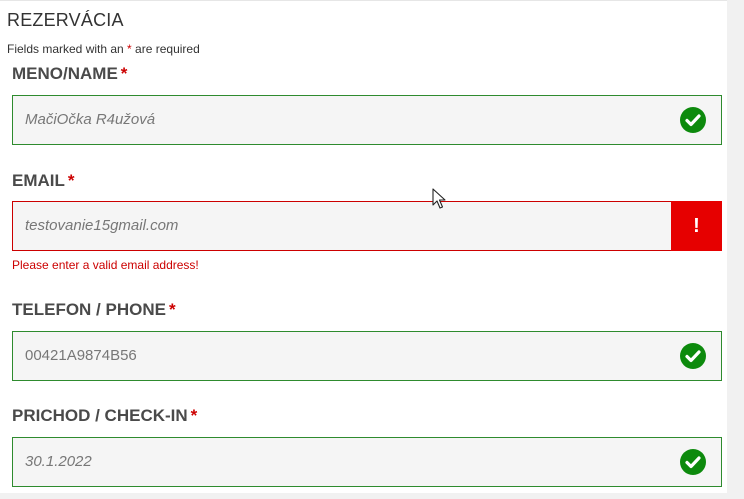 Image resolution: width=744 pixels, height=499 pixels. Describe the element at coordinates (65, 73) in the screenshot. I see `name-label-text: MENO/NAME` at that location.